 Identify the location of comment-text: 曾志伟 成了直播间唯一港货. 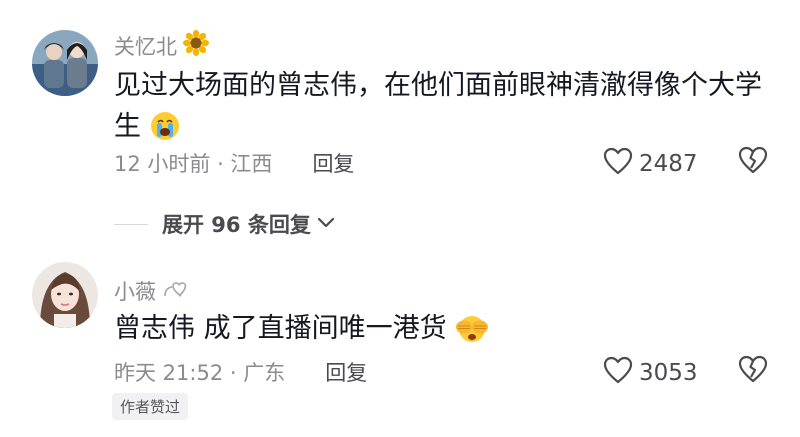
(441, 331).